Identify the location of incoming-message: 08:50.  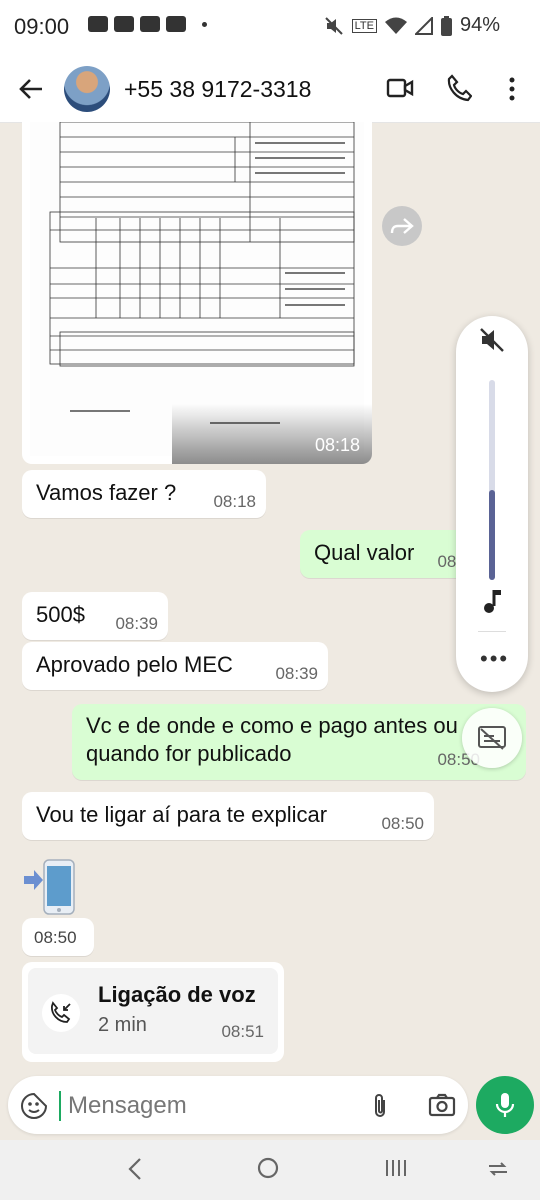
(58, 937).